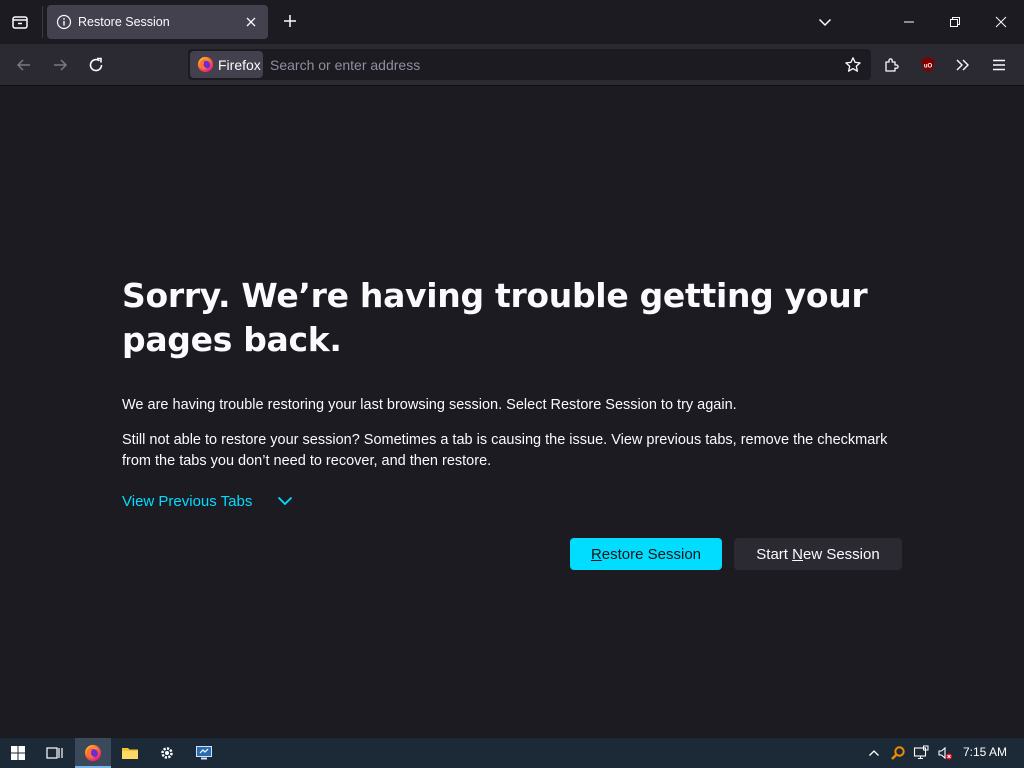 The height and width of the screenshot is (768, 1024). I want to click on new-session-accesskey: N, so click(797, 554).